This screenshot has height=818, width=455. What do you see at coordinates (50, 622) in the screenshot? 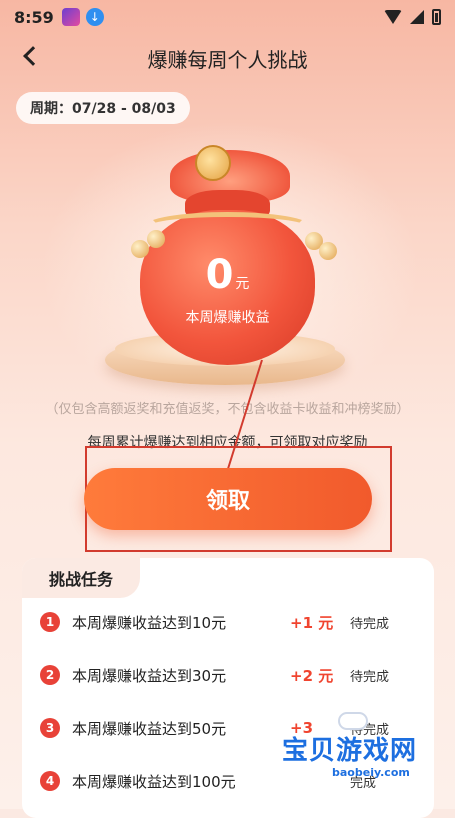
I see `task-number-badge: 1` at bounding box center [50, 622].